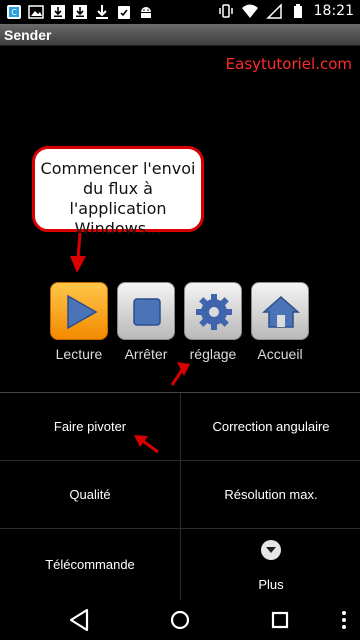 The width and height of the screenshot is (360, 640). I want to click on menu-item-label: Faire pivoter, so click(90, 426).